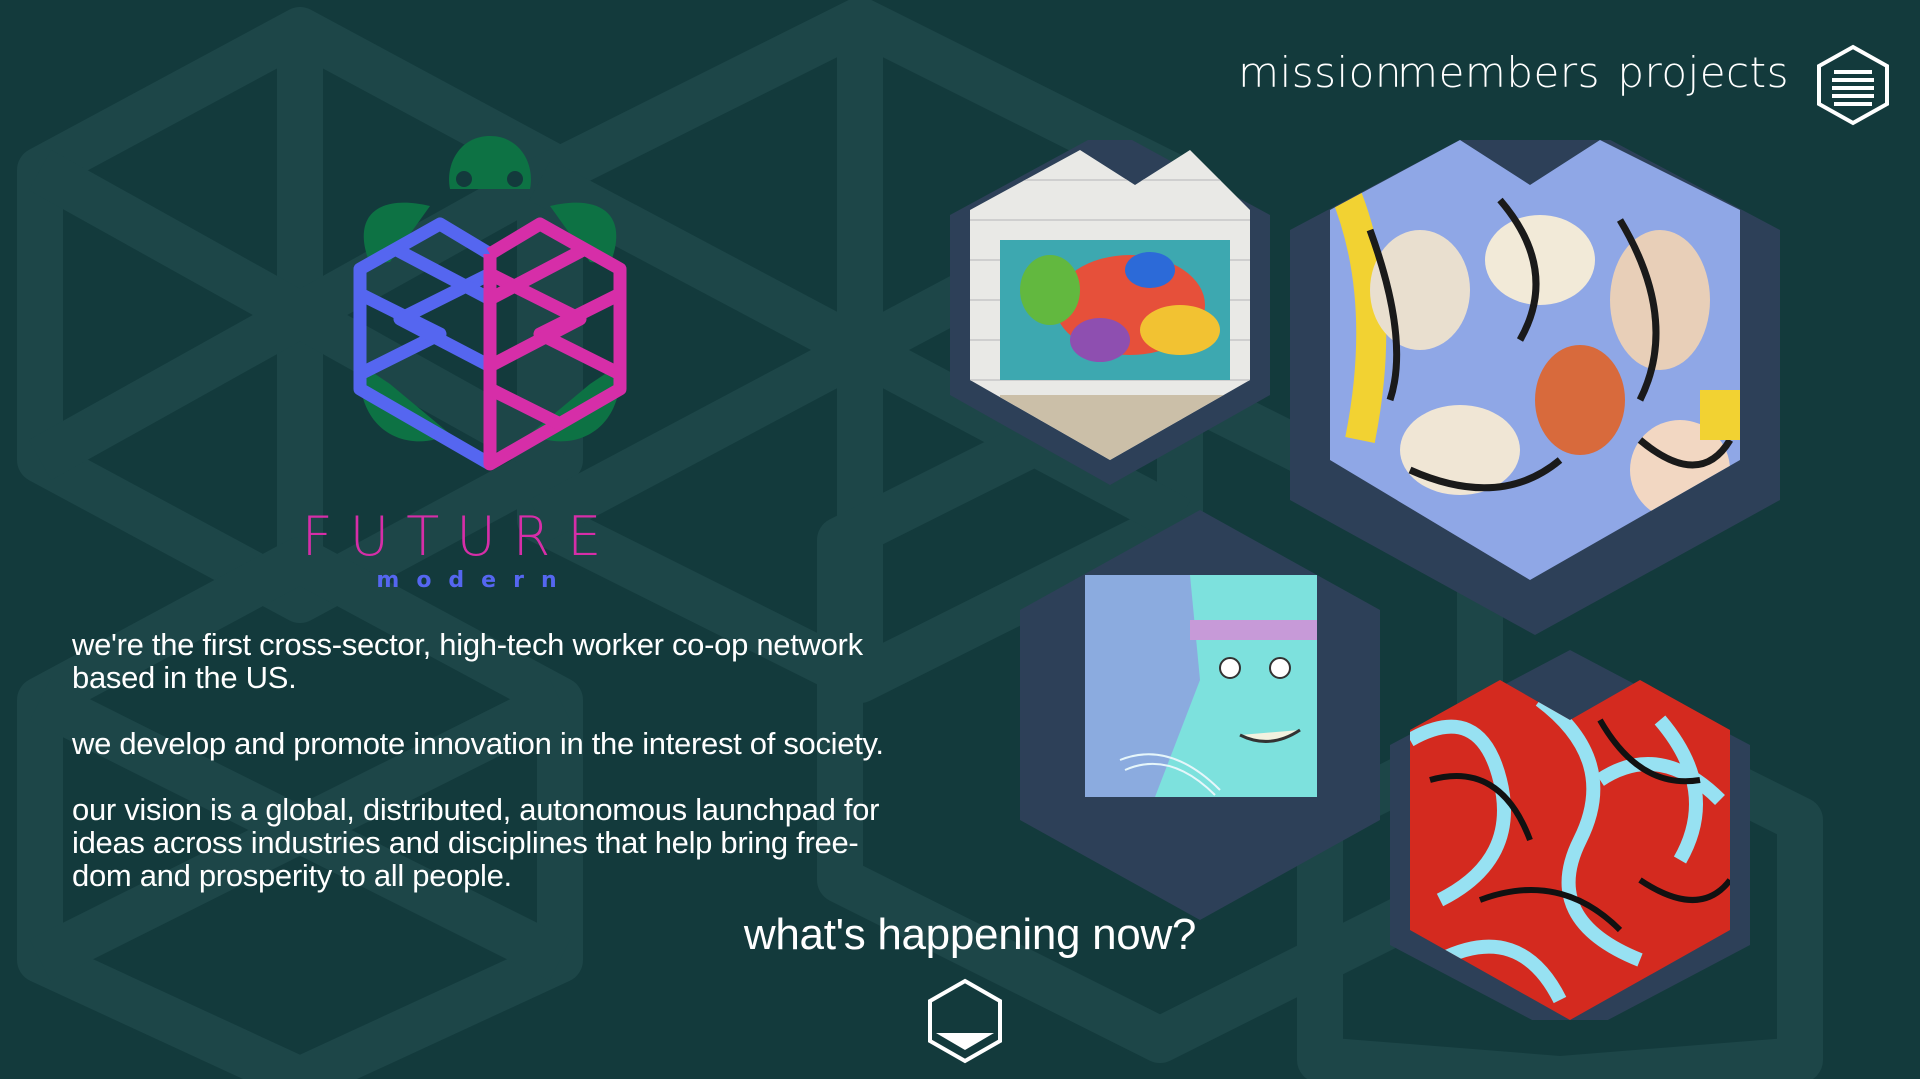  I want to click on gallery-tile-abstract-figures, so click(1535, 387).